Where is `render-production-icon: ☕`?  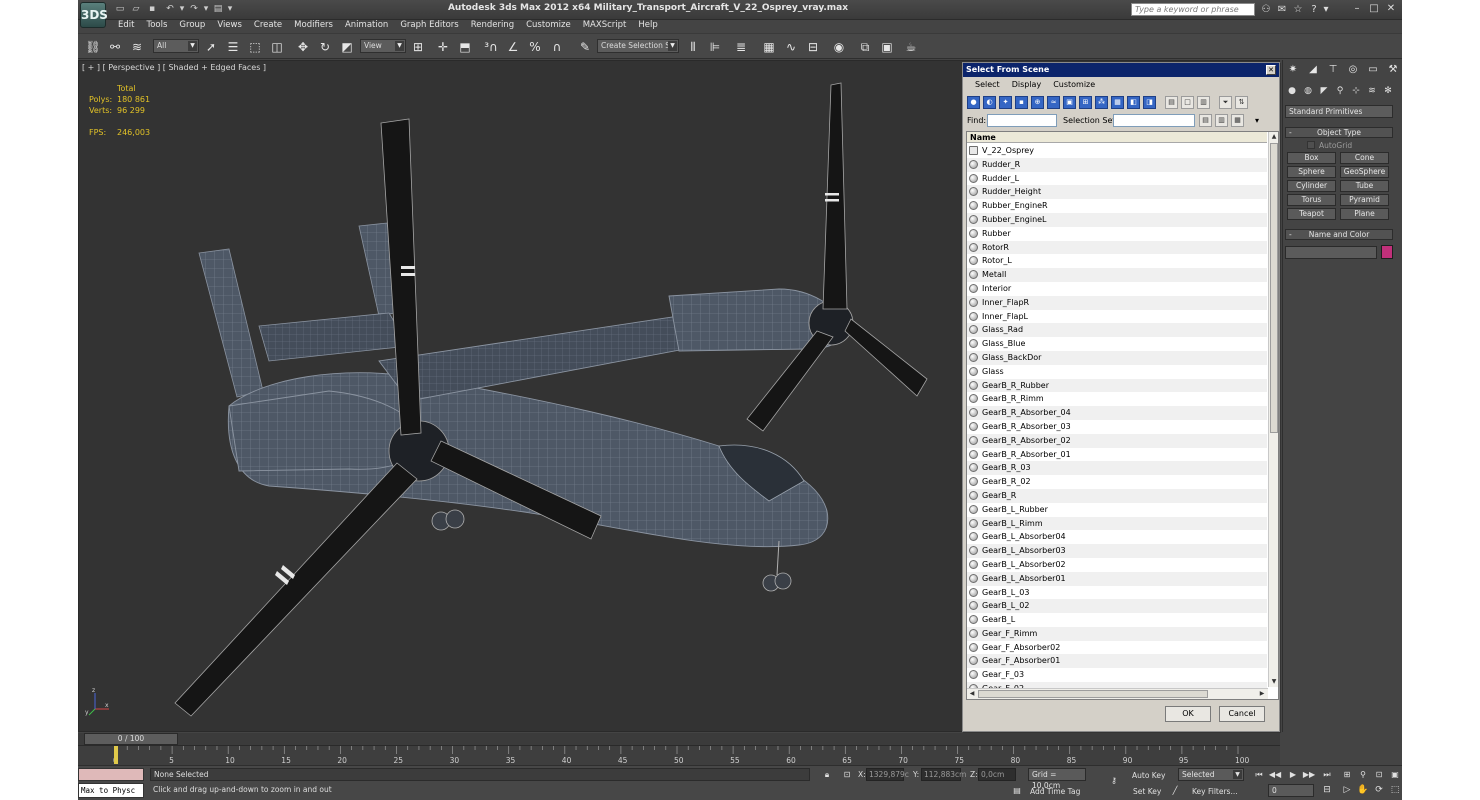 render-production-icon: ☕ is located at coordinates (911, 47).